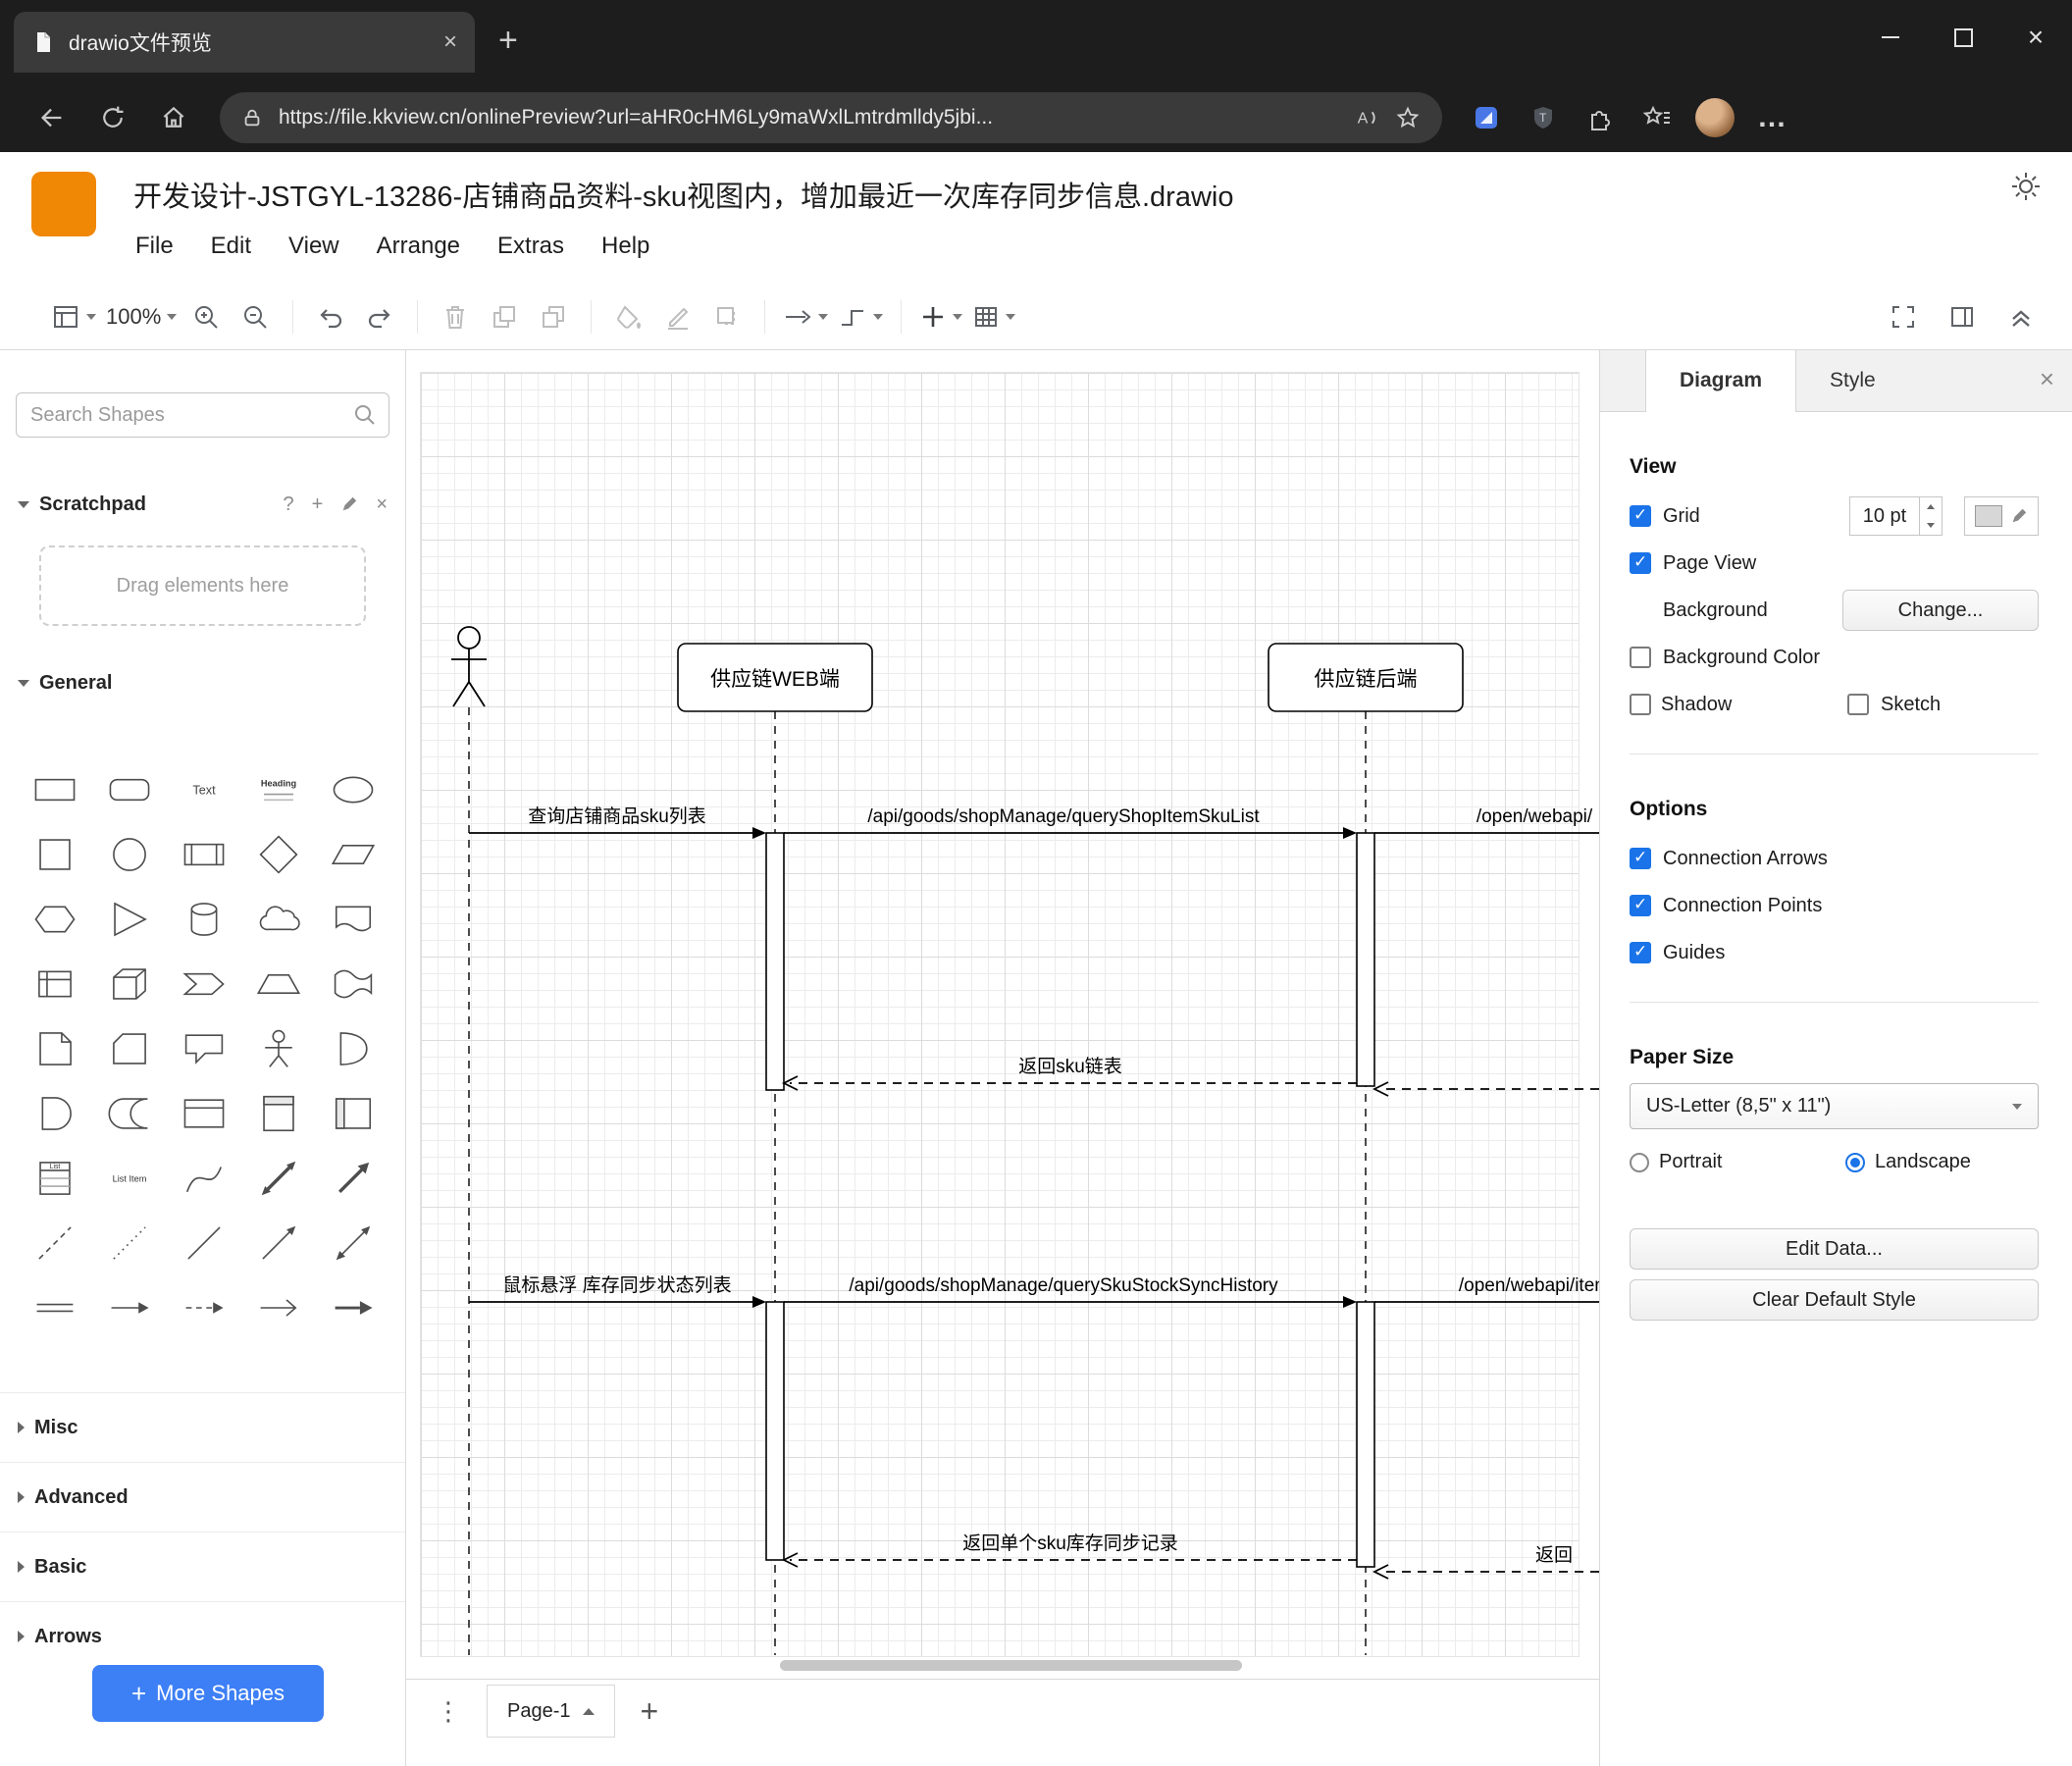  What do you see at coordinates (365, 415) in the screenshot?
I see `search-icon` at bounding box center [365, 415].